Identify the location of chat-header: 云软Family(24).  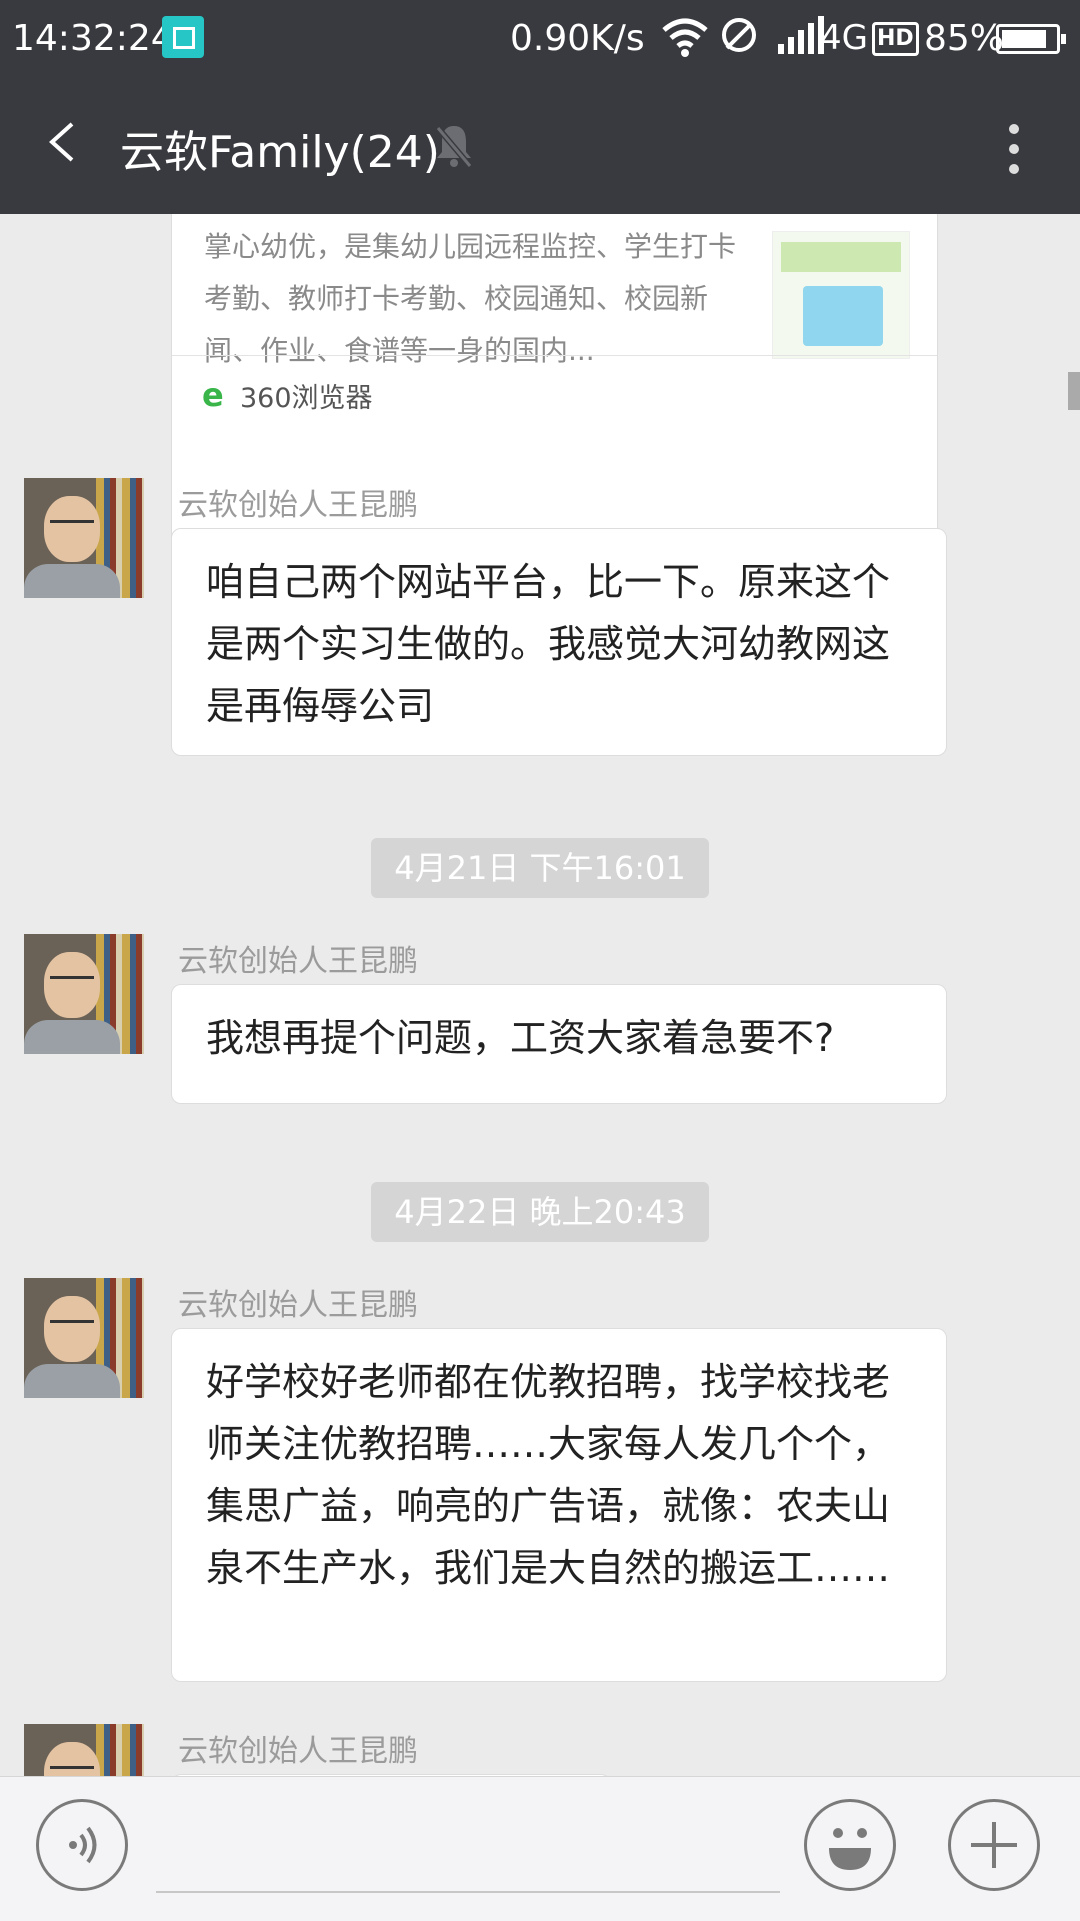
(540, 146).